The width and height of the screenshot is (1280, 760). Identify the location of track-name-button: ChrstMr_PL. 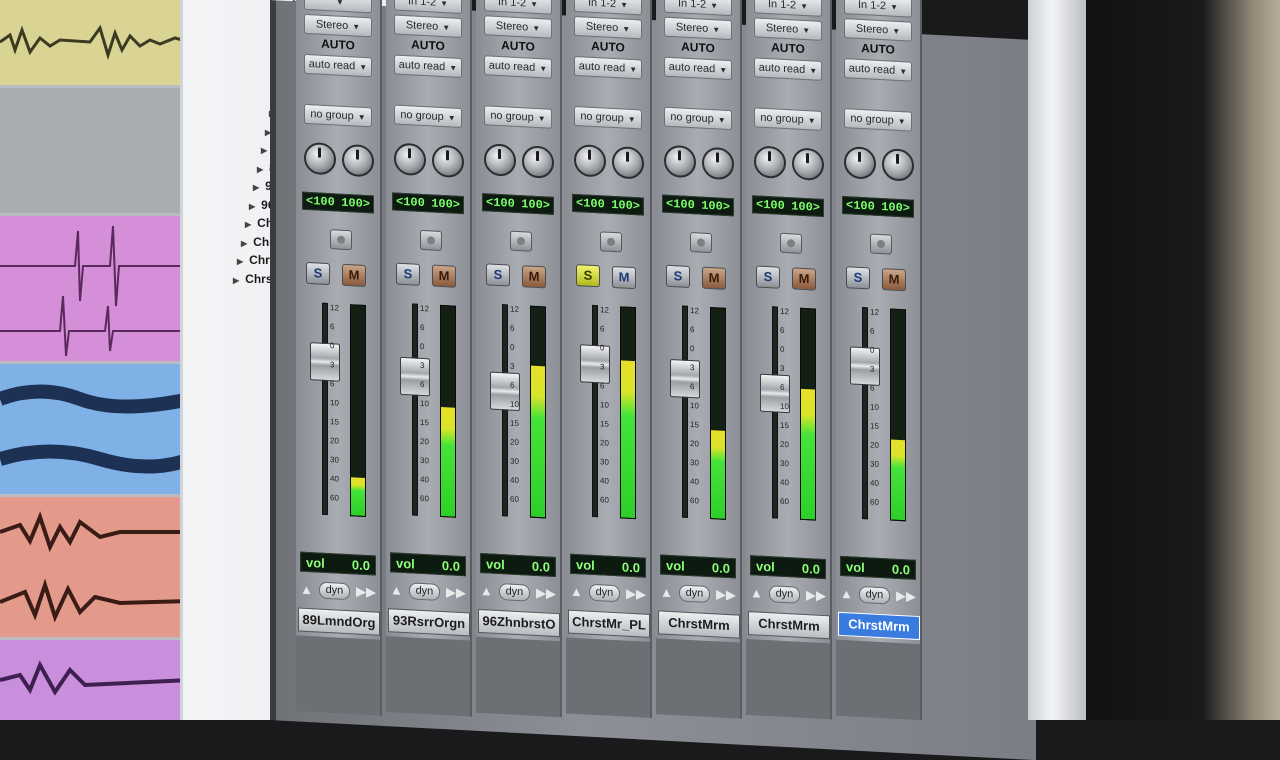
(609, 623).